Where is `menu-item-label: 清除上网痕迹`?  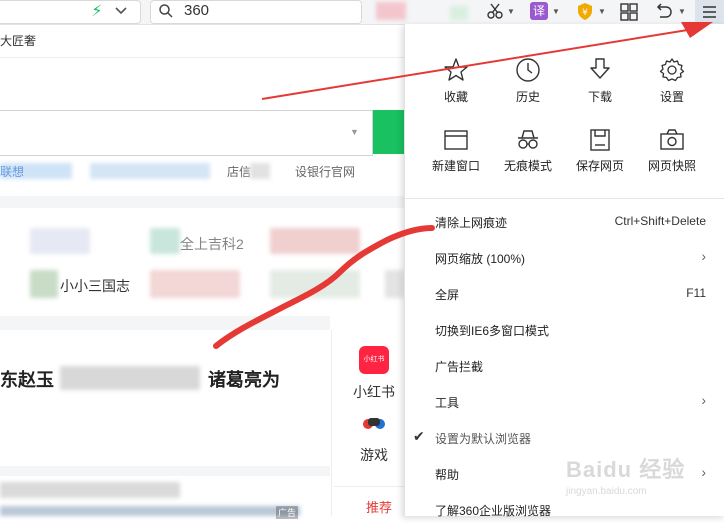 menu-item-label: 清除上网痕迹 is located at coordinates (471, 223).